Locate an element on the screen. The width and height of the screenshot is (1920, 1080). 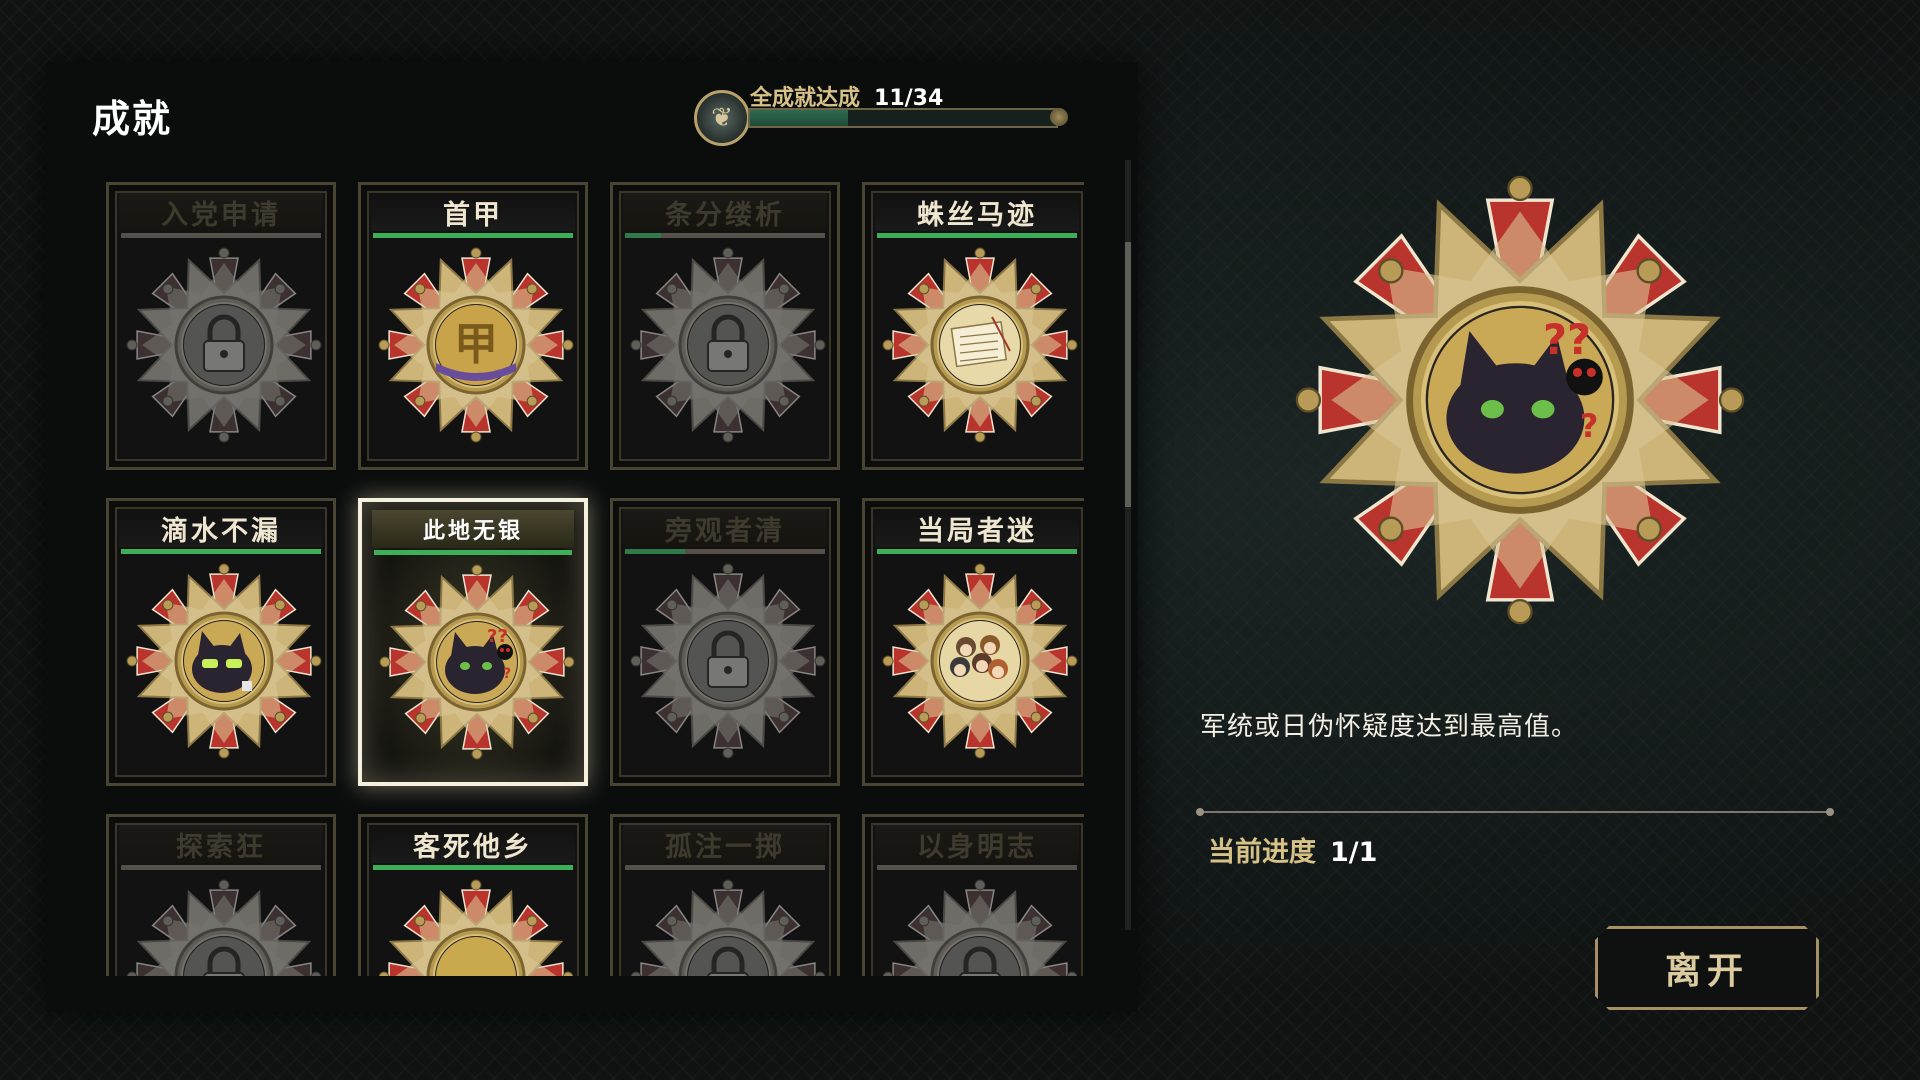
achievement-card: 以身明志 is located at coordinates (973, 895).